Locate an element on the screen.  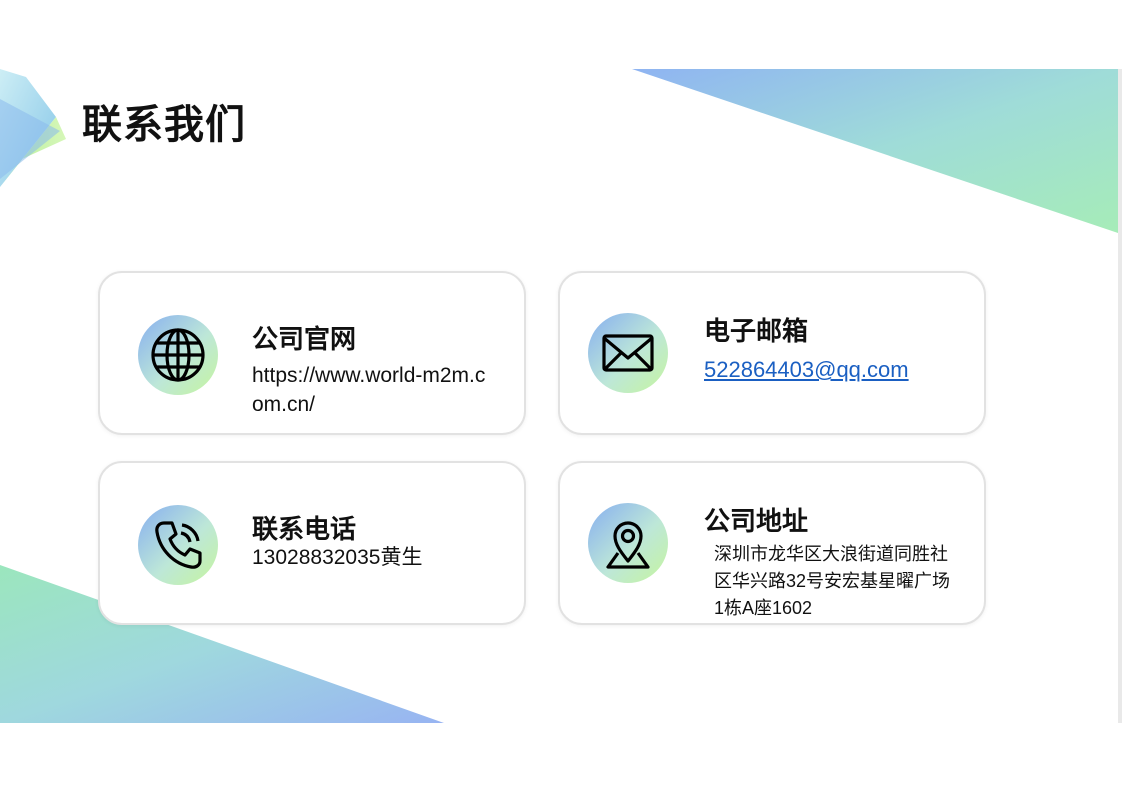
page-title: 联系我们 is located at coordinates (164, 125).